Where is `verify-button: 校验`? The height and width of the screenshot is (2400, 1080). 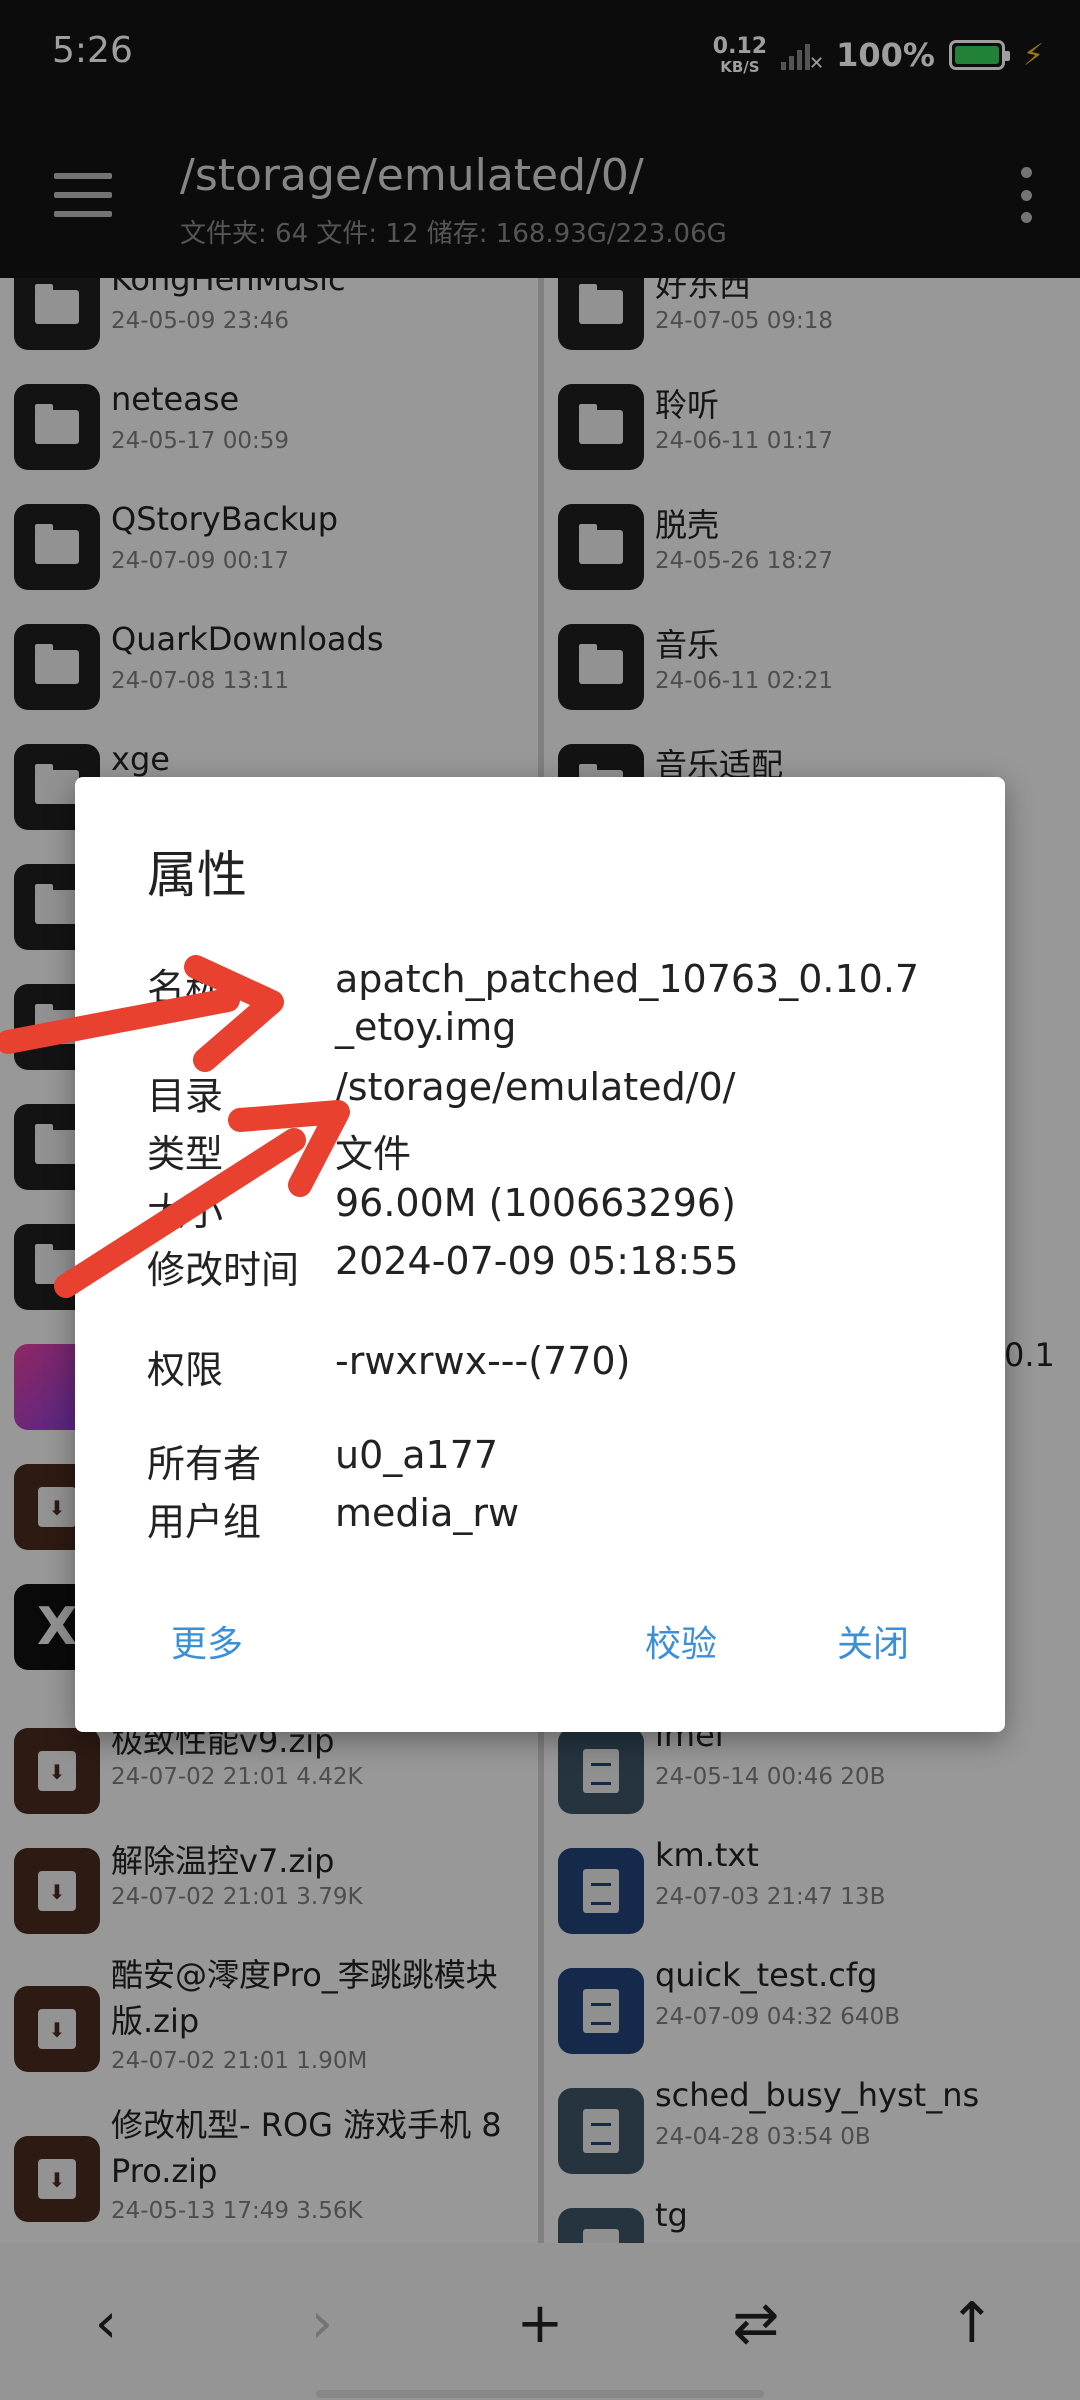
verify-button: 校验 is located at coordinates (681, 1641).